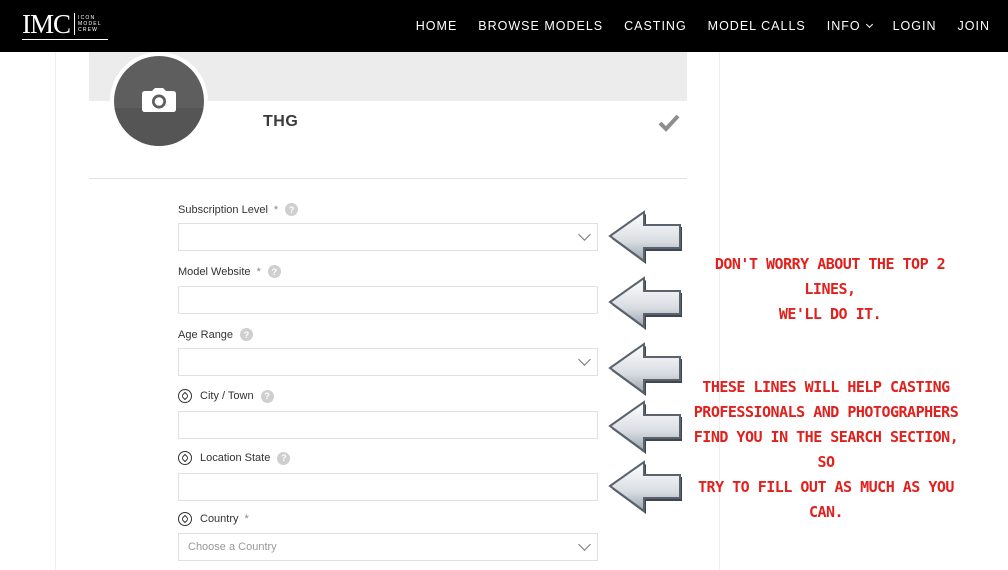 This screenshot has width=1008, height=570. What do you see at coordinates (281, 121) in the screenshot?
I see `profile-name: THG` at bounding box center [281, 121].